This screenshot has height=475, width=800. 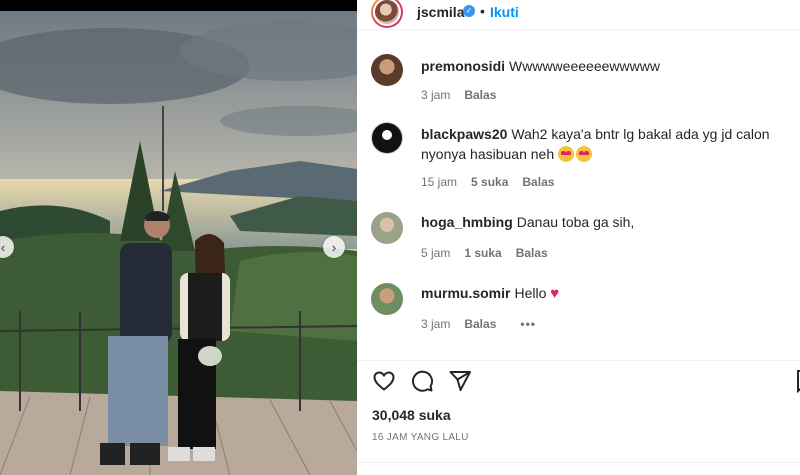 I want to click on follow-button: Ikuti, so click(x=504, y=12).